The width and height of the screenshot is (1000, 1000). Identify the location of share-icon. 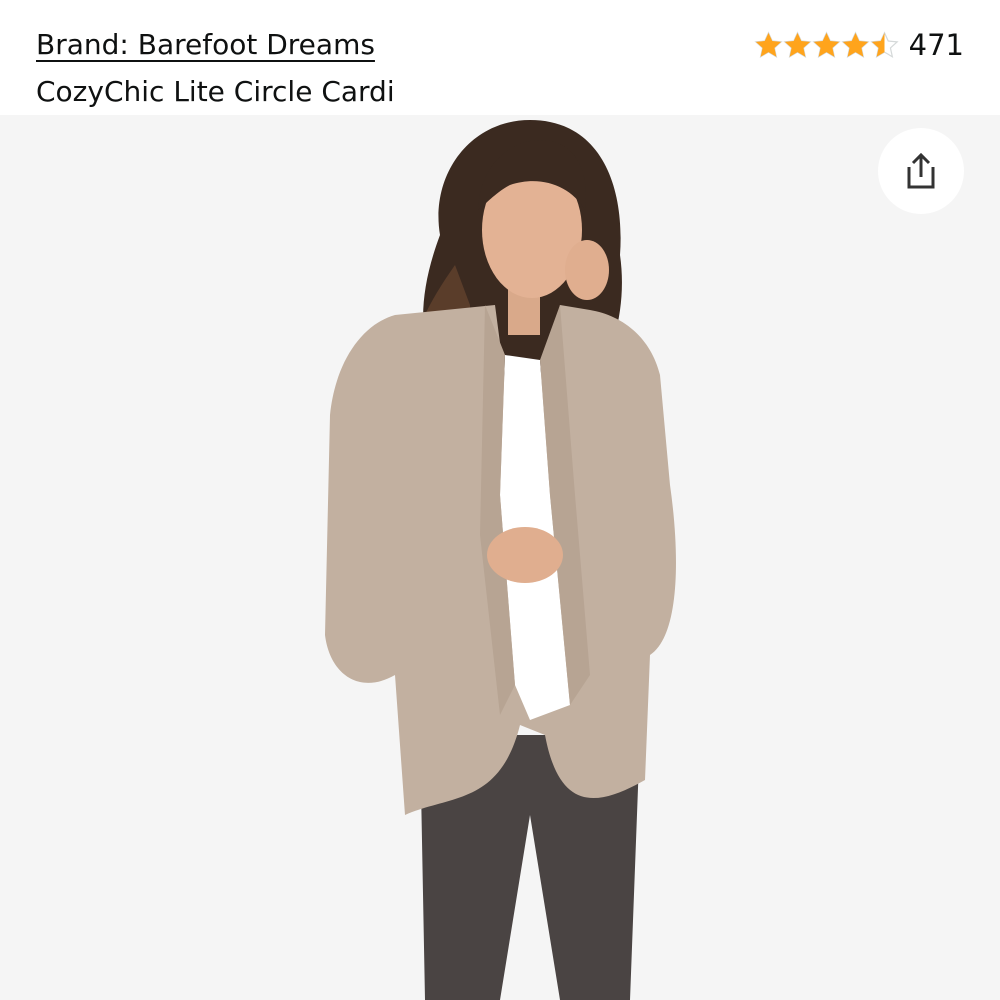
(921, 170).